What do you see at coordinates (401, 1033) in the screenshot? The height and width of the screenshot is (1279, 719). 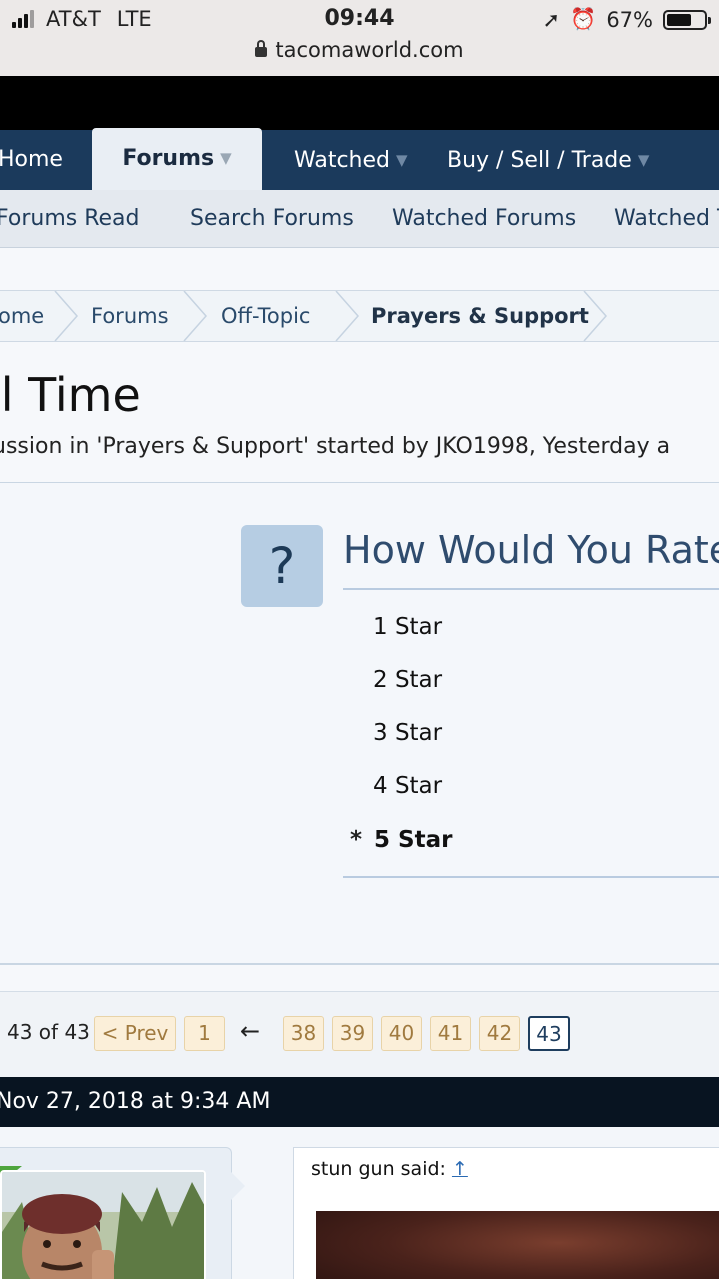 I see `page-button: 40` at bounding box center [401, 1033].